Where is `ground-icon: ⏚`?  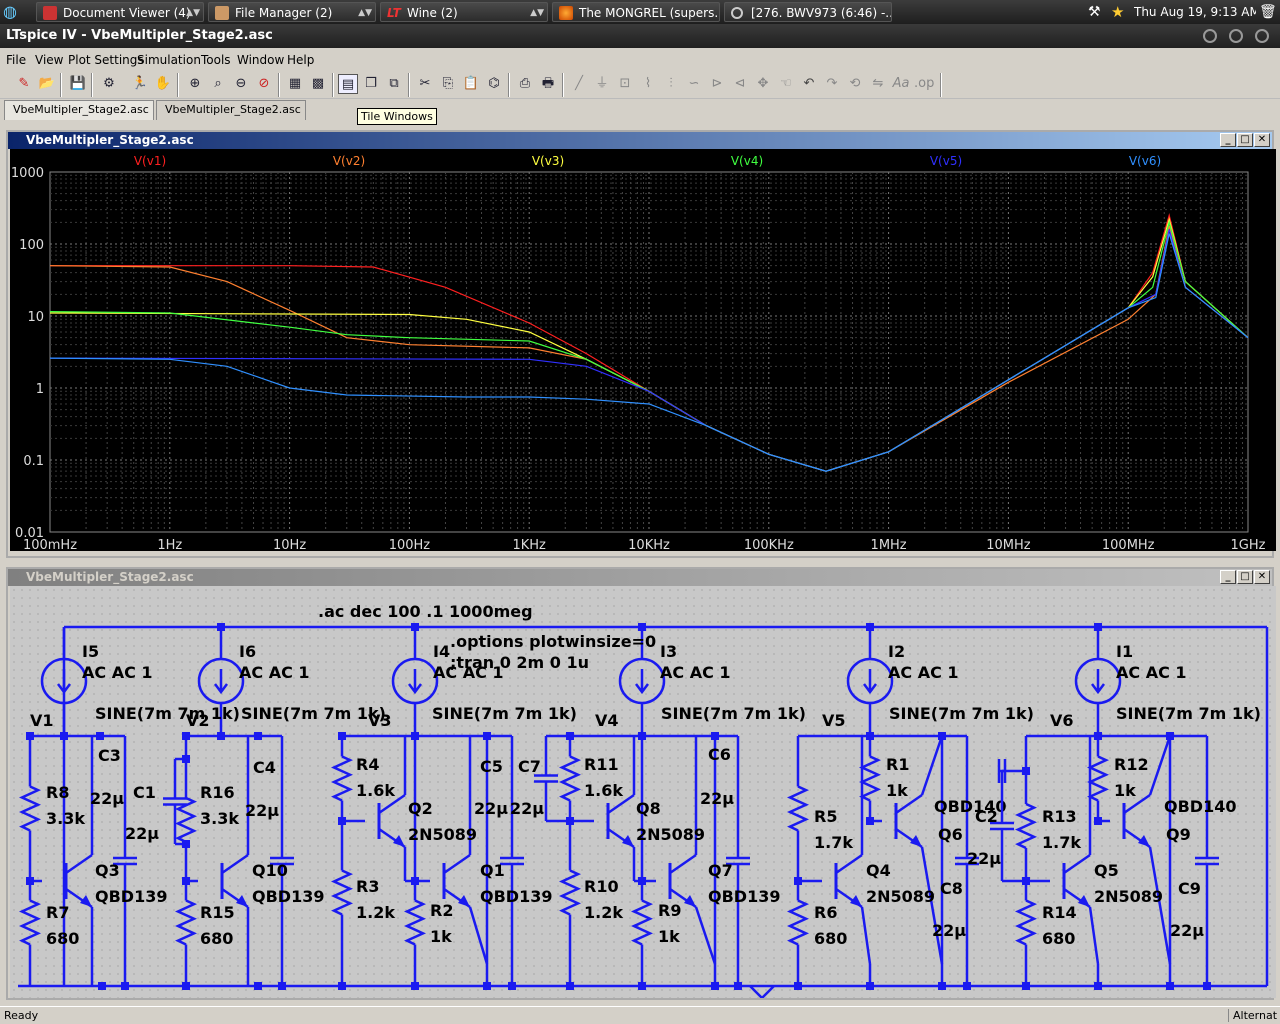 ground-icon: ⏚ is located at coordinates (602, 84).